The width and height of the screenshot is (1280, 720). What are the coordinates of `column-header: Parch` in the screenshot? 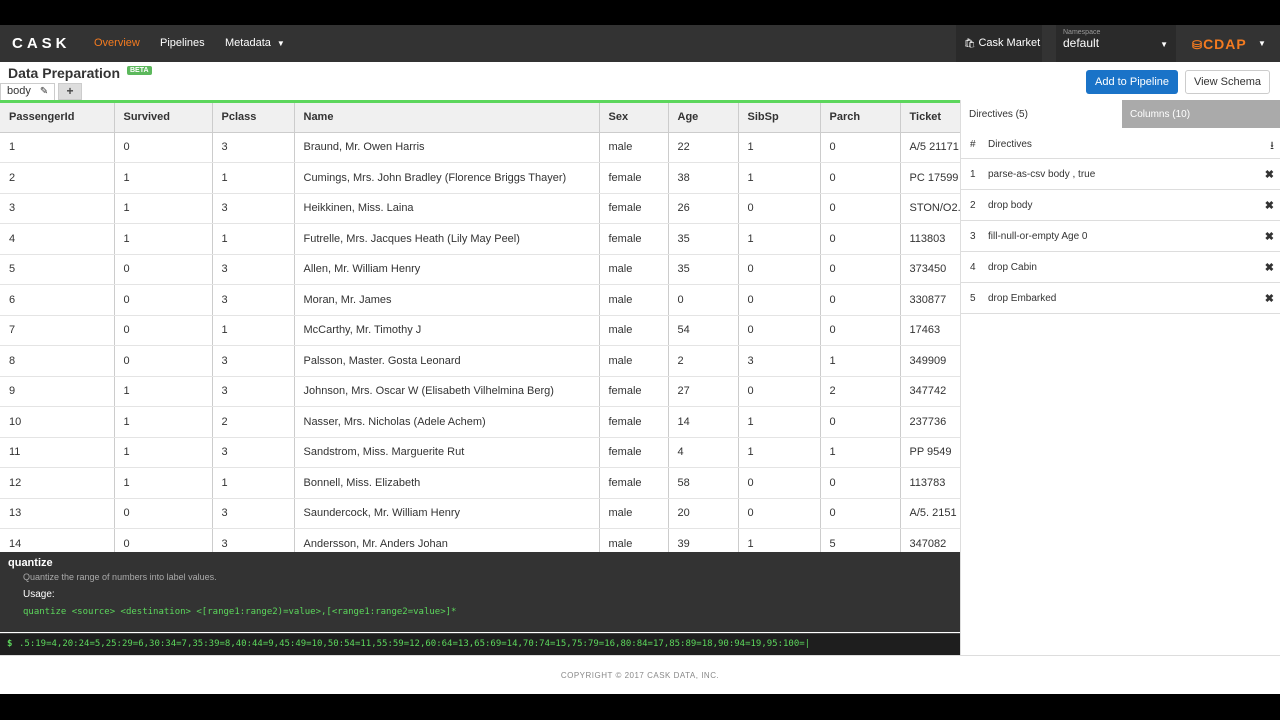 It's located at (860, 118).